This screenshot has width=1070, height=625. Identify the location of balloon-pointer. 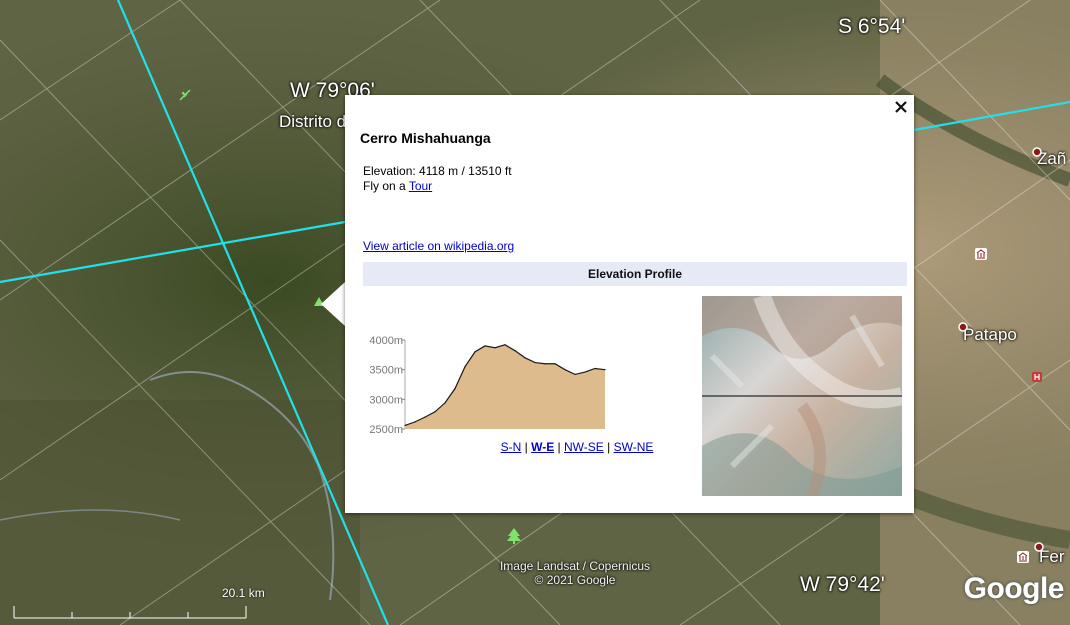
(333, 304).